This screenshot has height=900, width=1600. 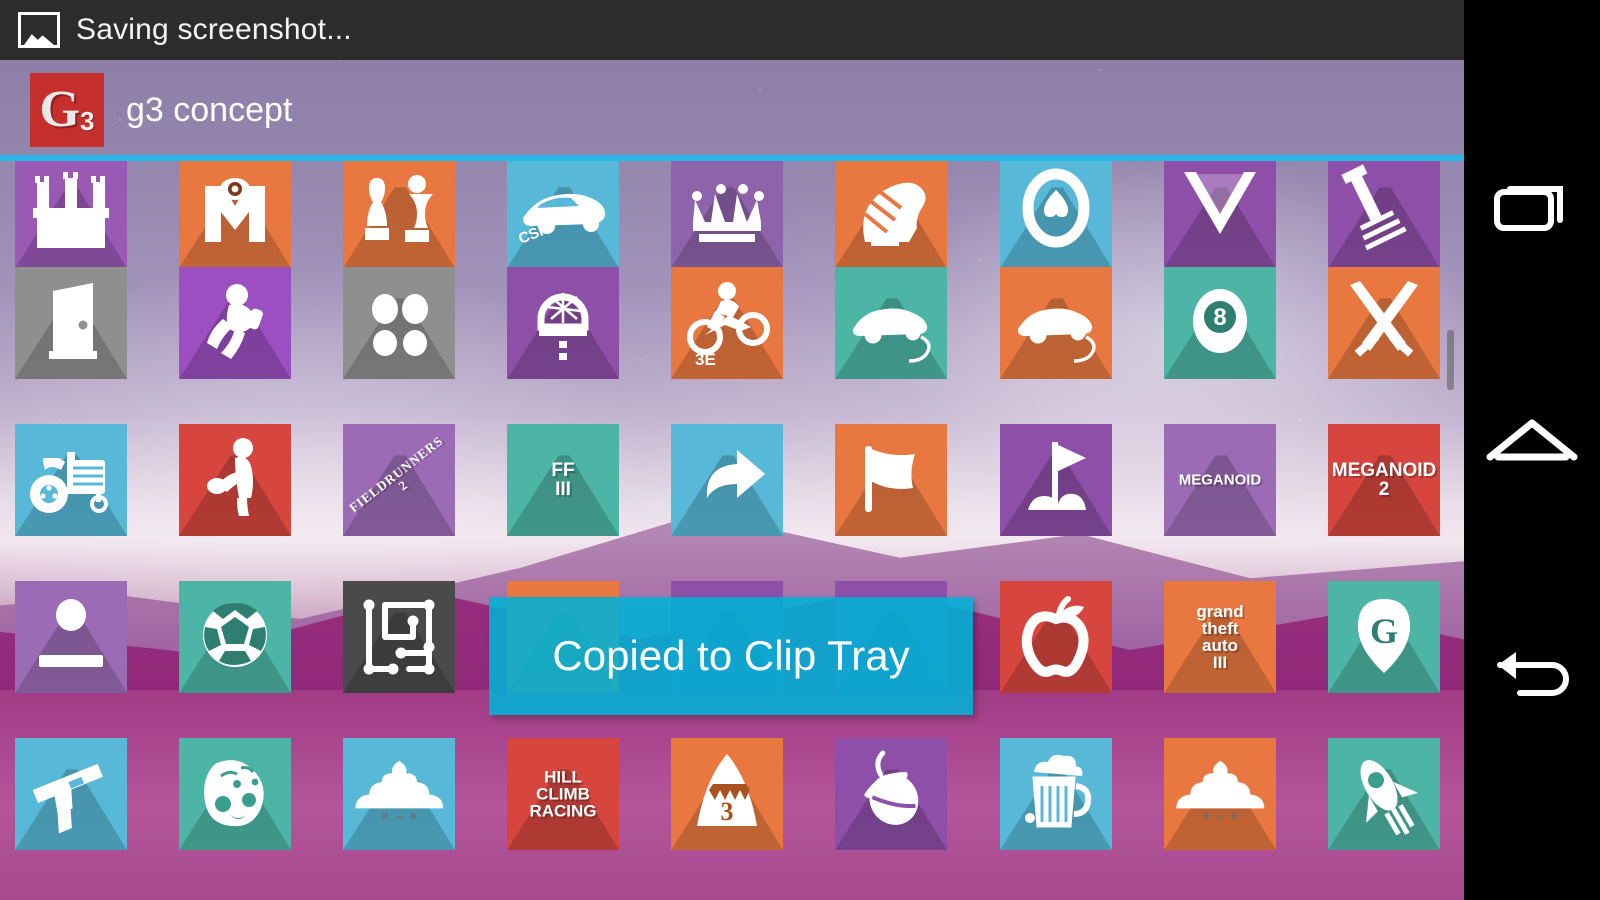 I want to click on g3-logo-icon: G 3, so click(x=67, y=110).